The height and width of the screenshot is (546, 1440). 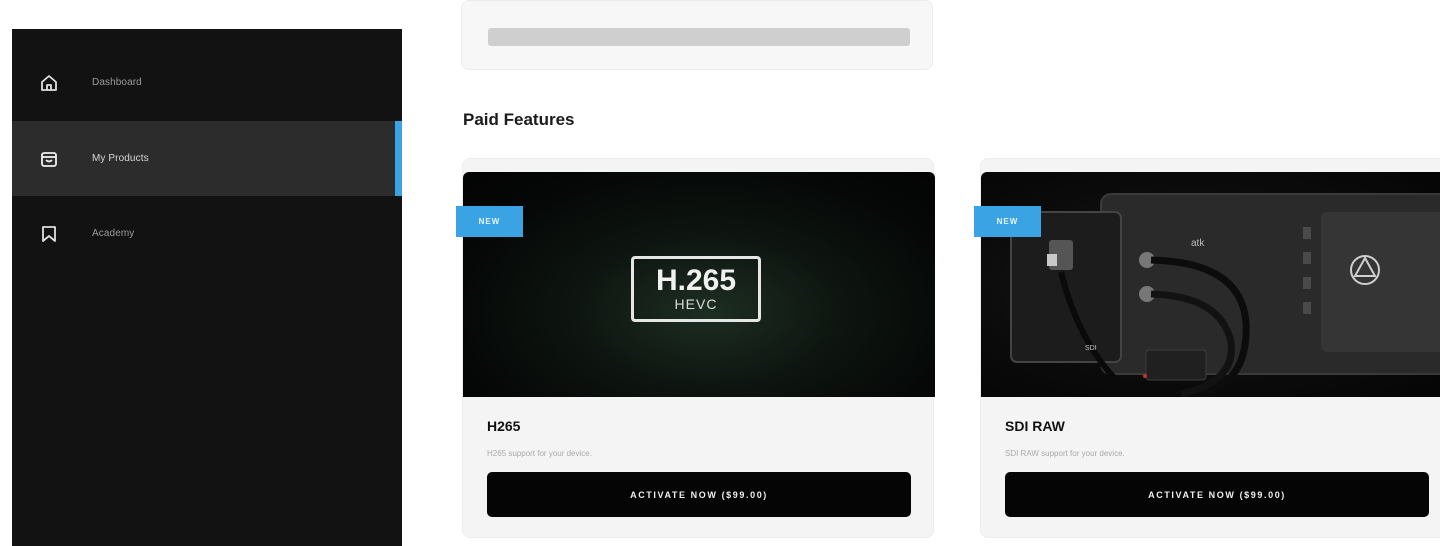 I want to click on sidebar-item-dashboard: Dashboard, so click(x=207, y=82).